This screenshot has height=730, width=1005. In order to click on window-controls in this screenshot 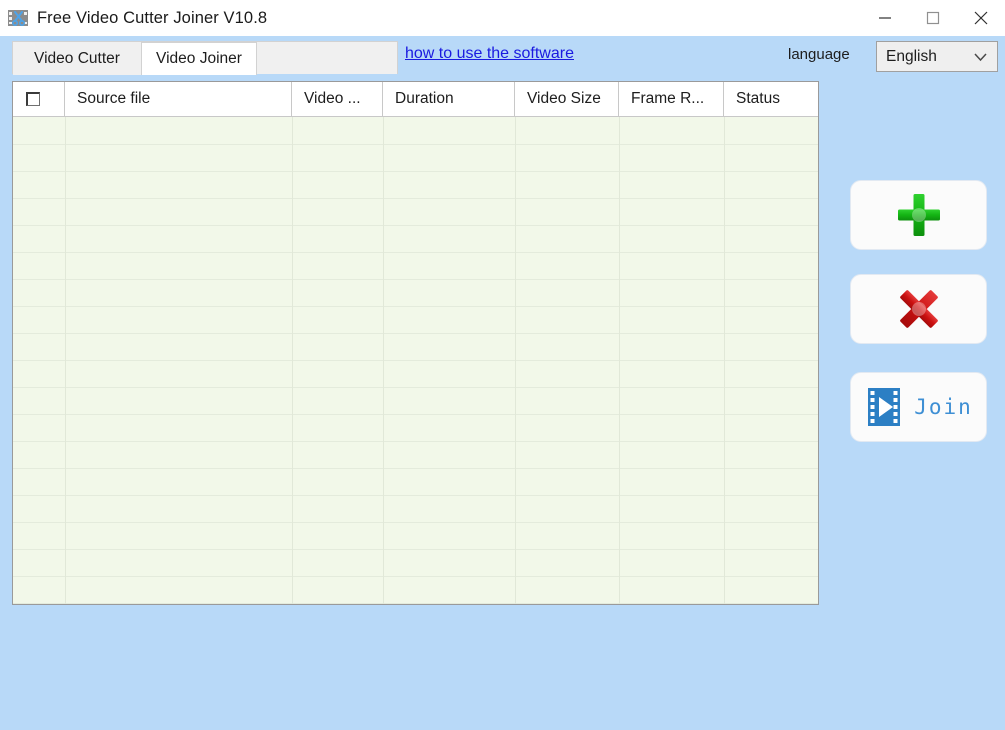, I will do `click(933, 18)`.